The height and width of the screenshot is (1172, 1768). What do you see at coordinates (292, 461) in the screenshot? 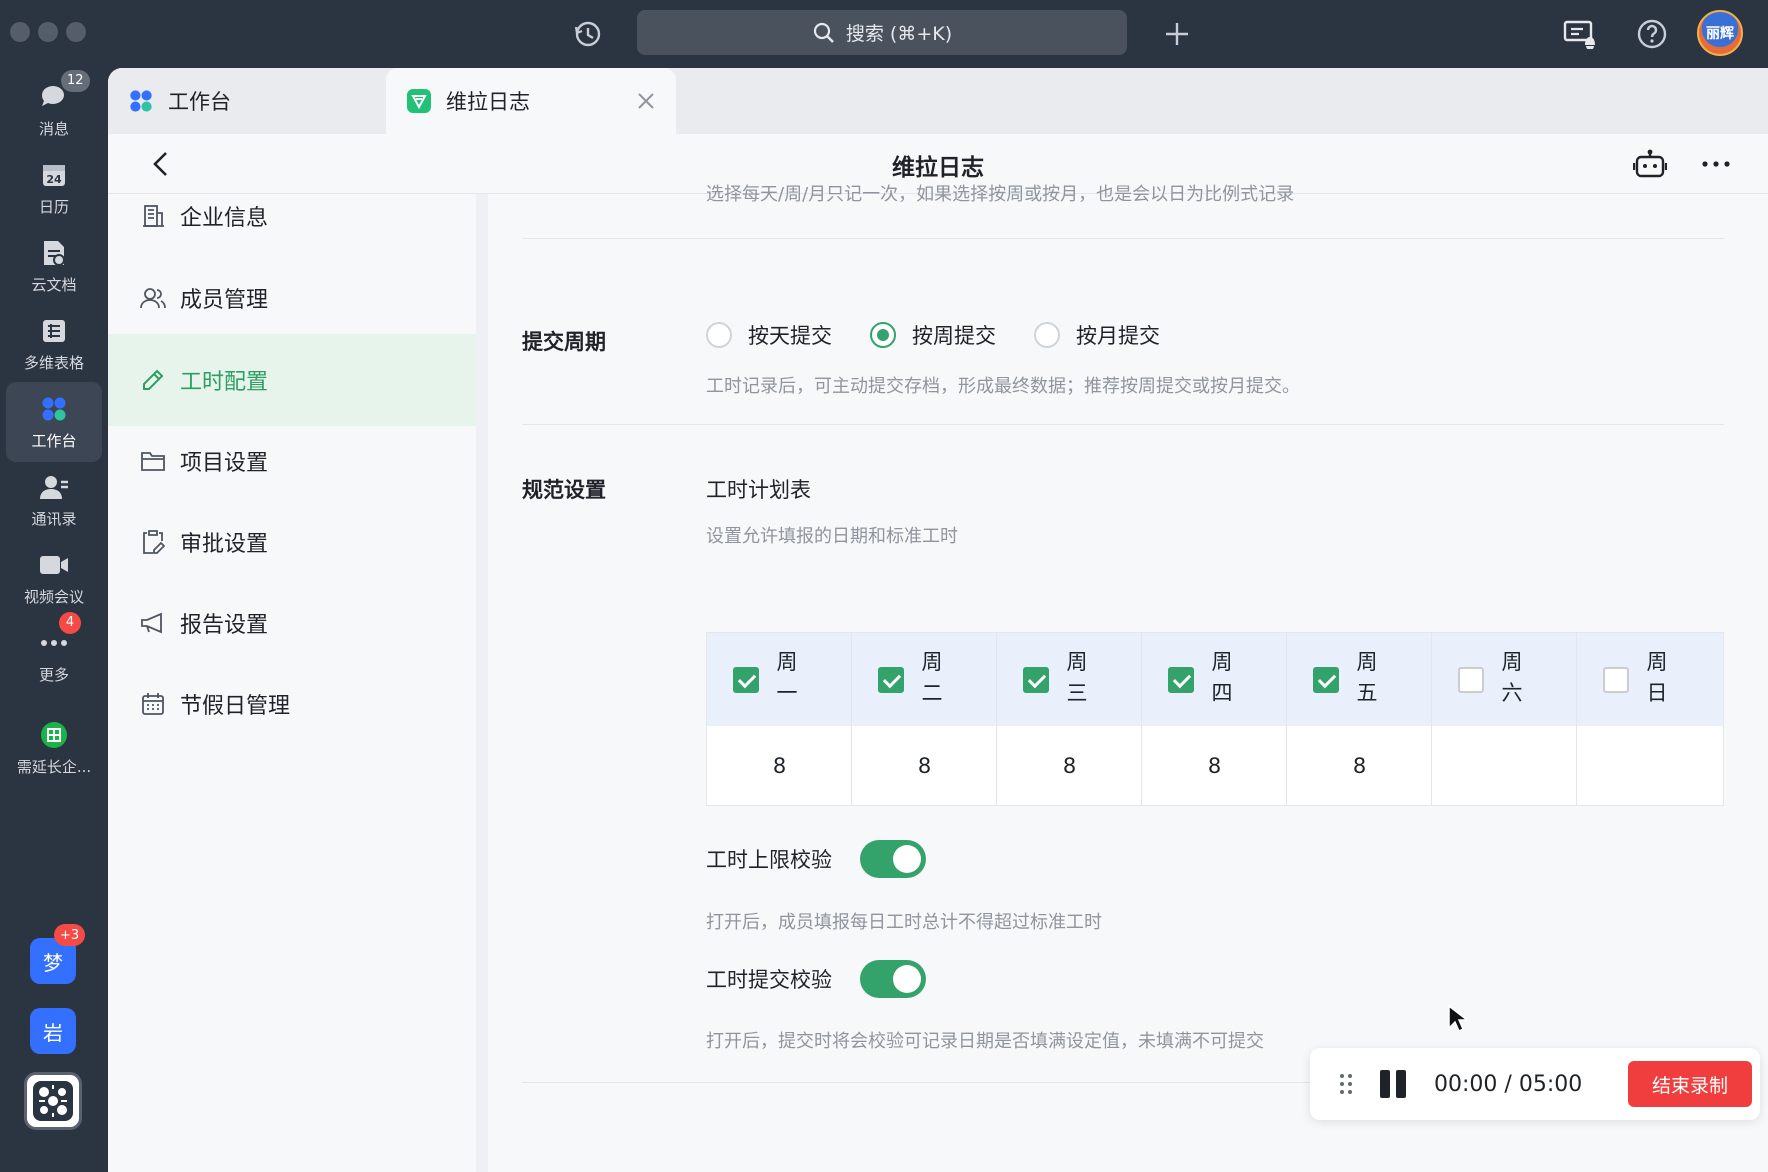
I see `nav-item-project-settings: 项目设置` at bounding box center [292, 461].